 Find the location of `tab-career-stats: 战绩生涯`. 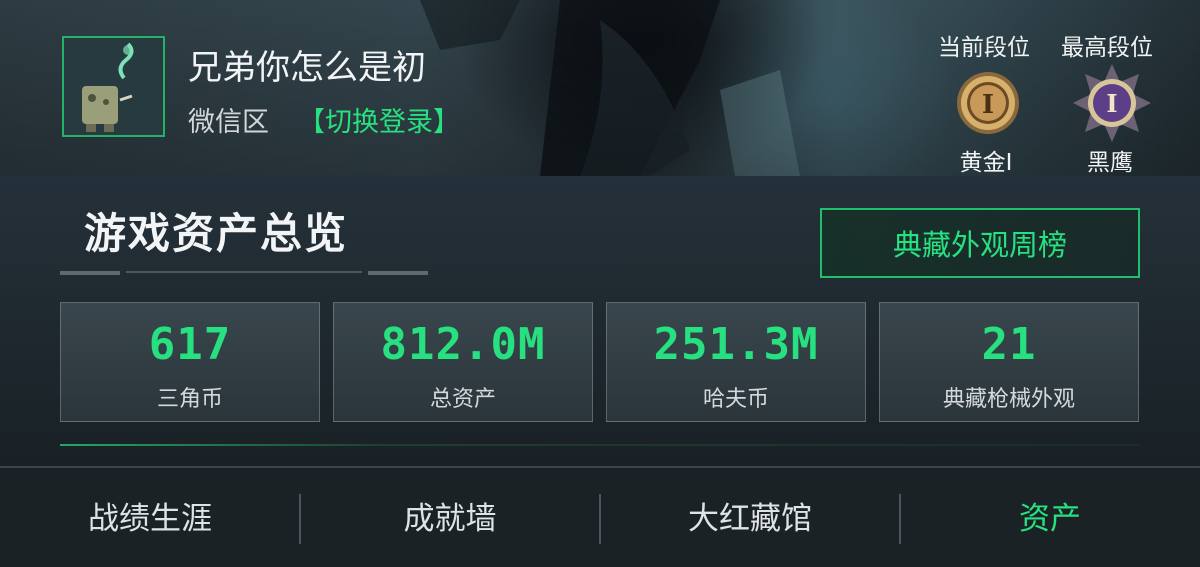

tab-career-stats: 战绩生涯 is located at coordinates (150, 515).